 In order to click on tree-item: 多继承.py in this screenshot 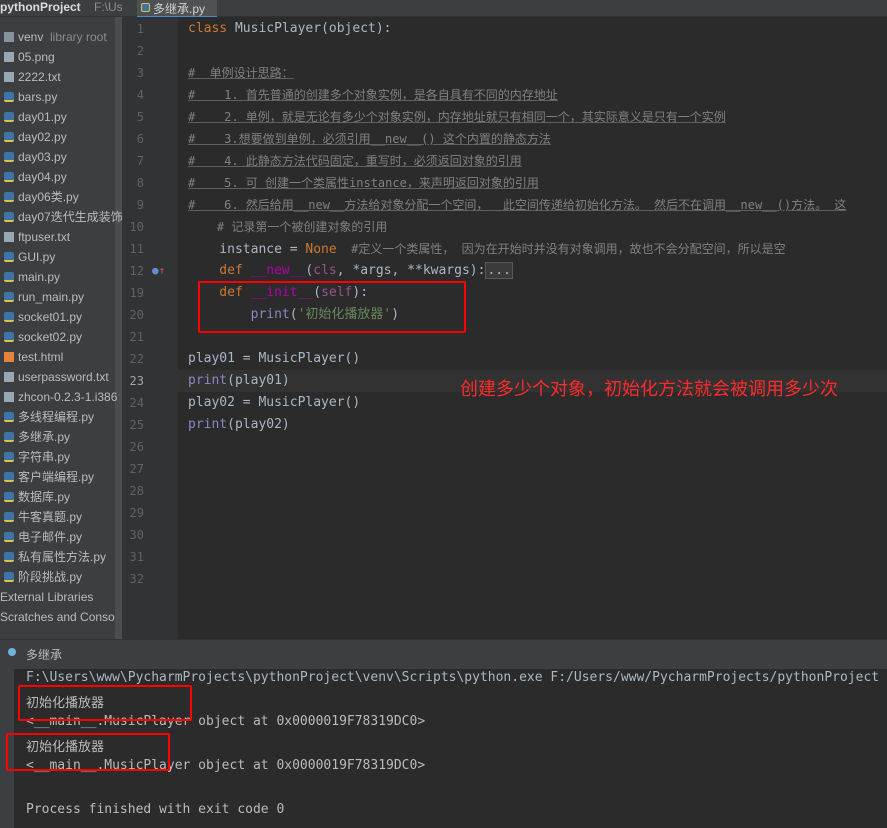, I will do `click(61, 437)`.